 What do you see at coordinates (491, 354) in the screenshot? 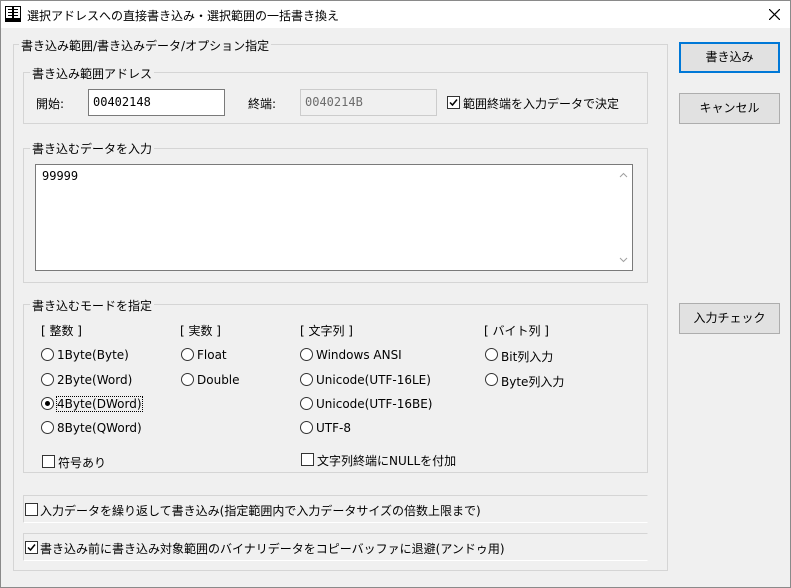
I see `radio-bit-input` at bounding box center [491, 354].